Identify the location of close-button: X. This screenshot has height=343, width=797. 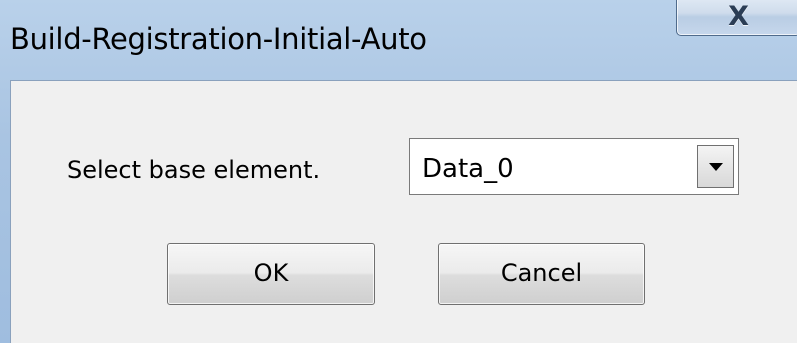
(736, 18).